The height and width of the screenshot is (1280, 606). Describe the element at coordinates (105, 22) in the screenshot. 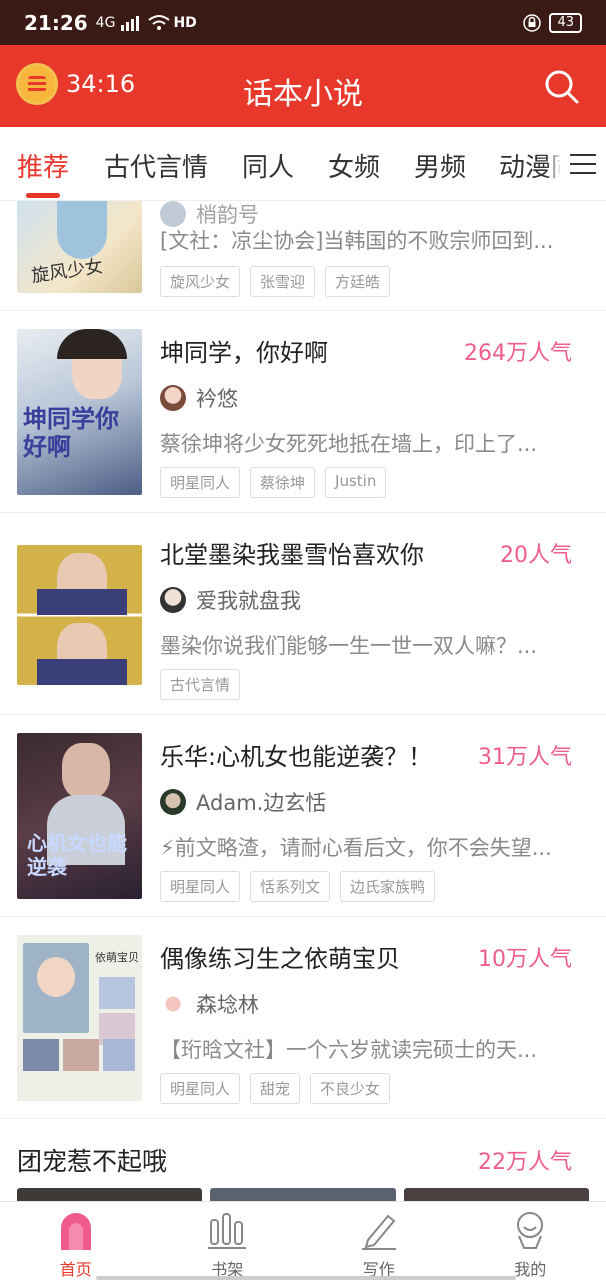

I see `network-label: 4G` at that location.